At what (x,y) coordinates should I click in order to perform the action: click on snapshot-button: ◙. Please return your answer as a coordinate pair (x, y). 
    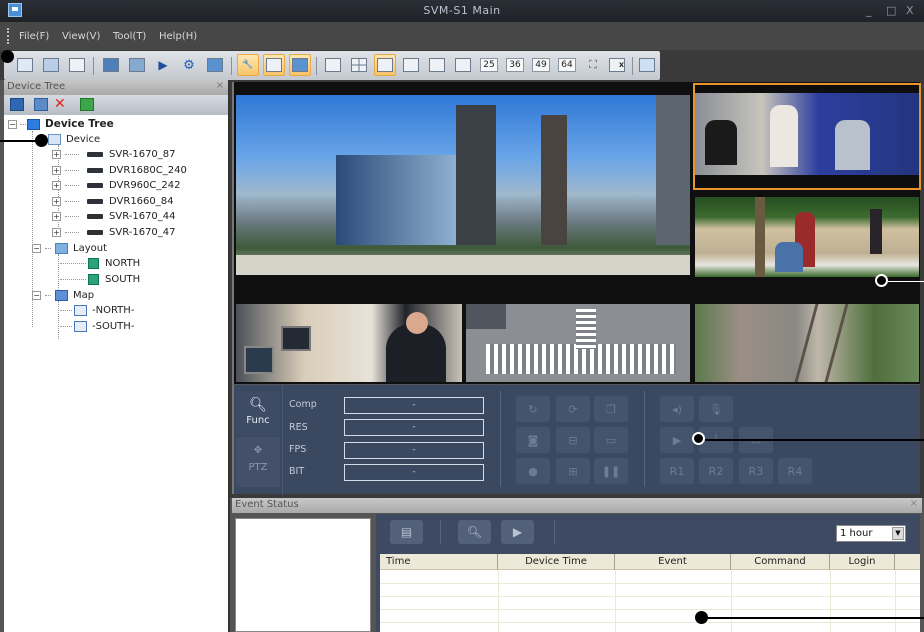
    Looking at the image, I should click on (533, 440).